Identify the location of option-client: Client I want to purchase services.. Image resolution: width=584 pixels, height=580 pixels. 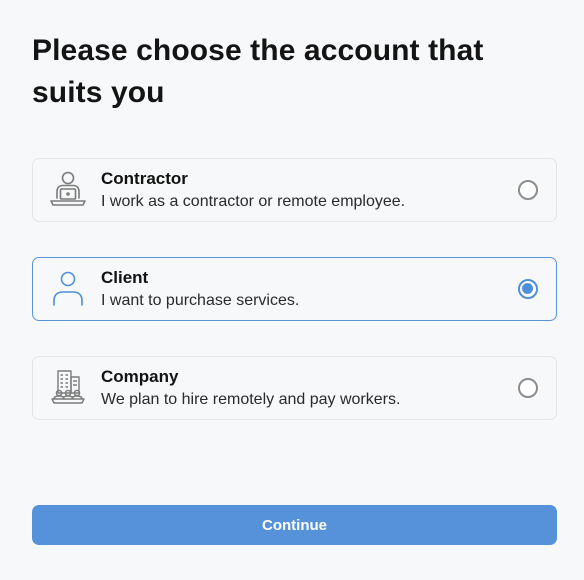
(294, 289).